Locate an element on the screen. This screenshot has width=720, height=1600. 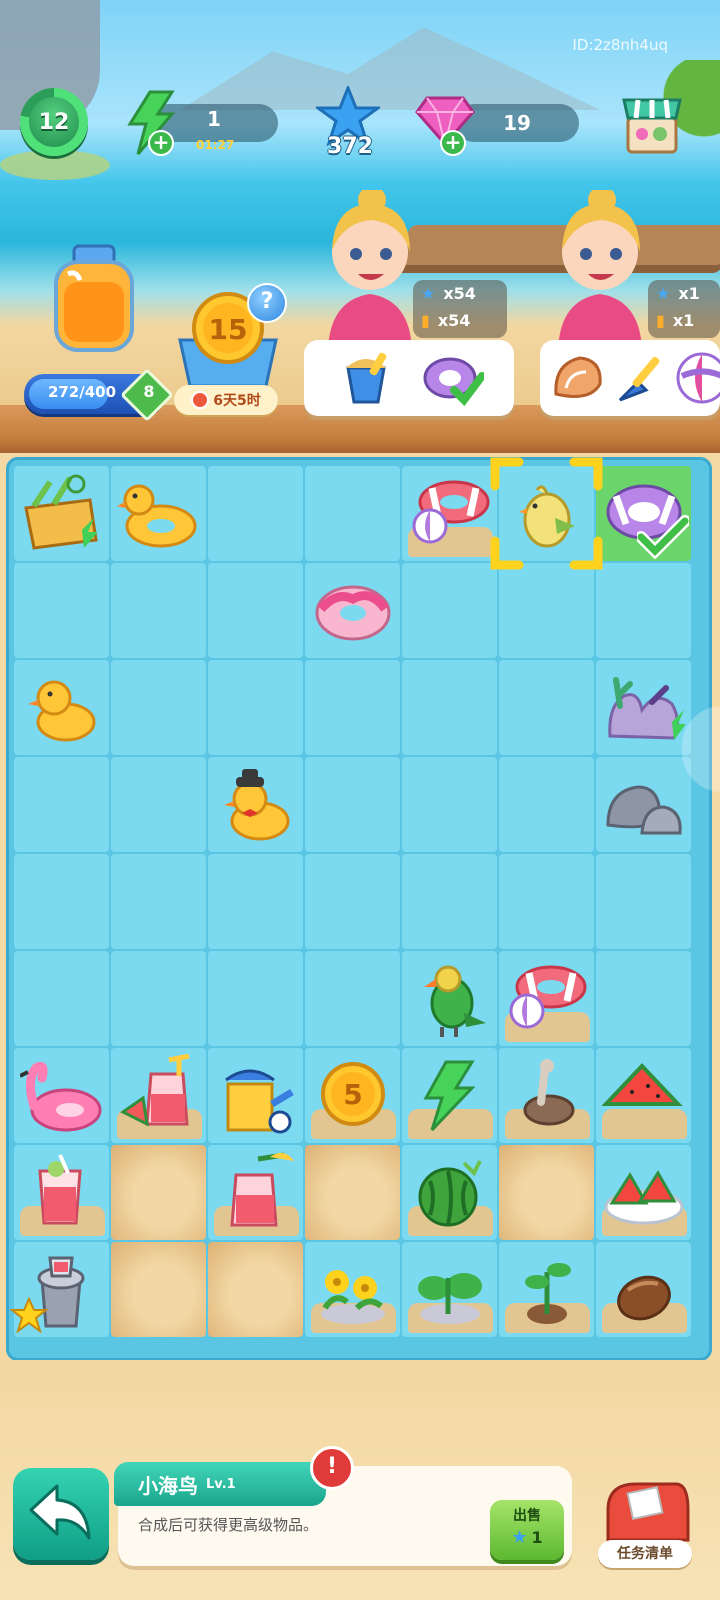
coin-event-value: 15 is located at coordinates (228, 329).